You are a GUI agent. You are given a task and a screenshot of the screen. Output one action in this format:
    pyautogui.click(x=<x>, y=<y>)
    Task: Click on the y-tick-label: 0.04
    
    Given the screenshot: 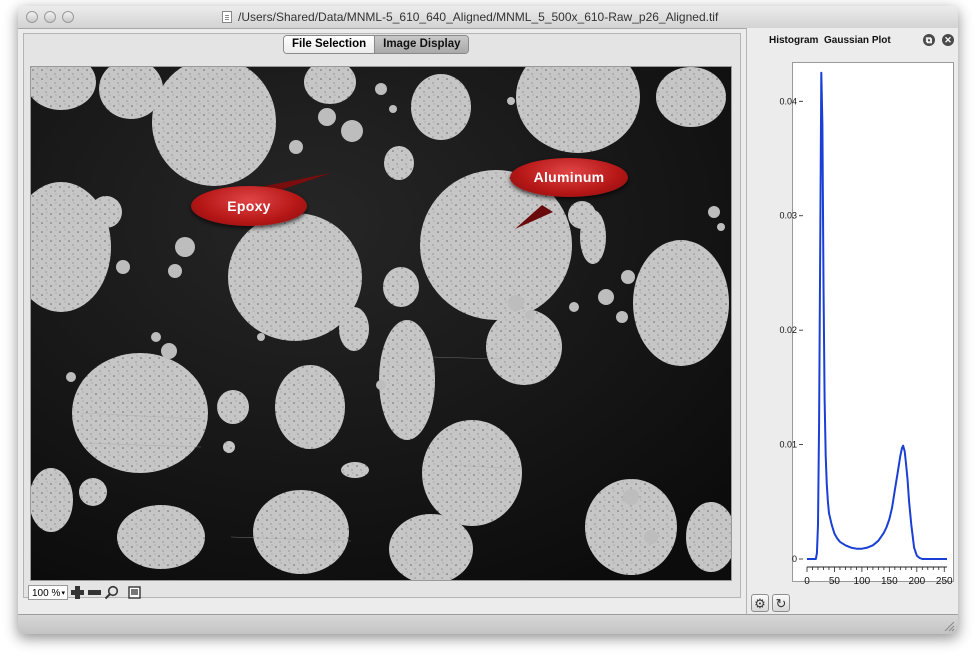 What is the action you would take?
    pyautogui.click(x=788, y=101)
    